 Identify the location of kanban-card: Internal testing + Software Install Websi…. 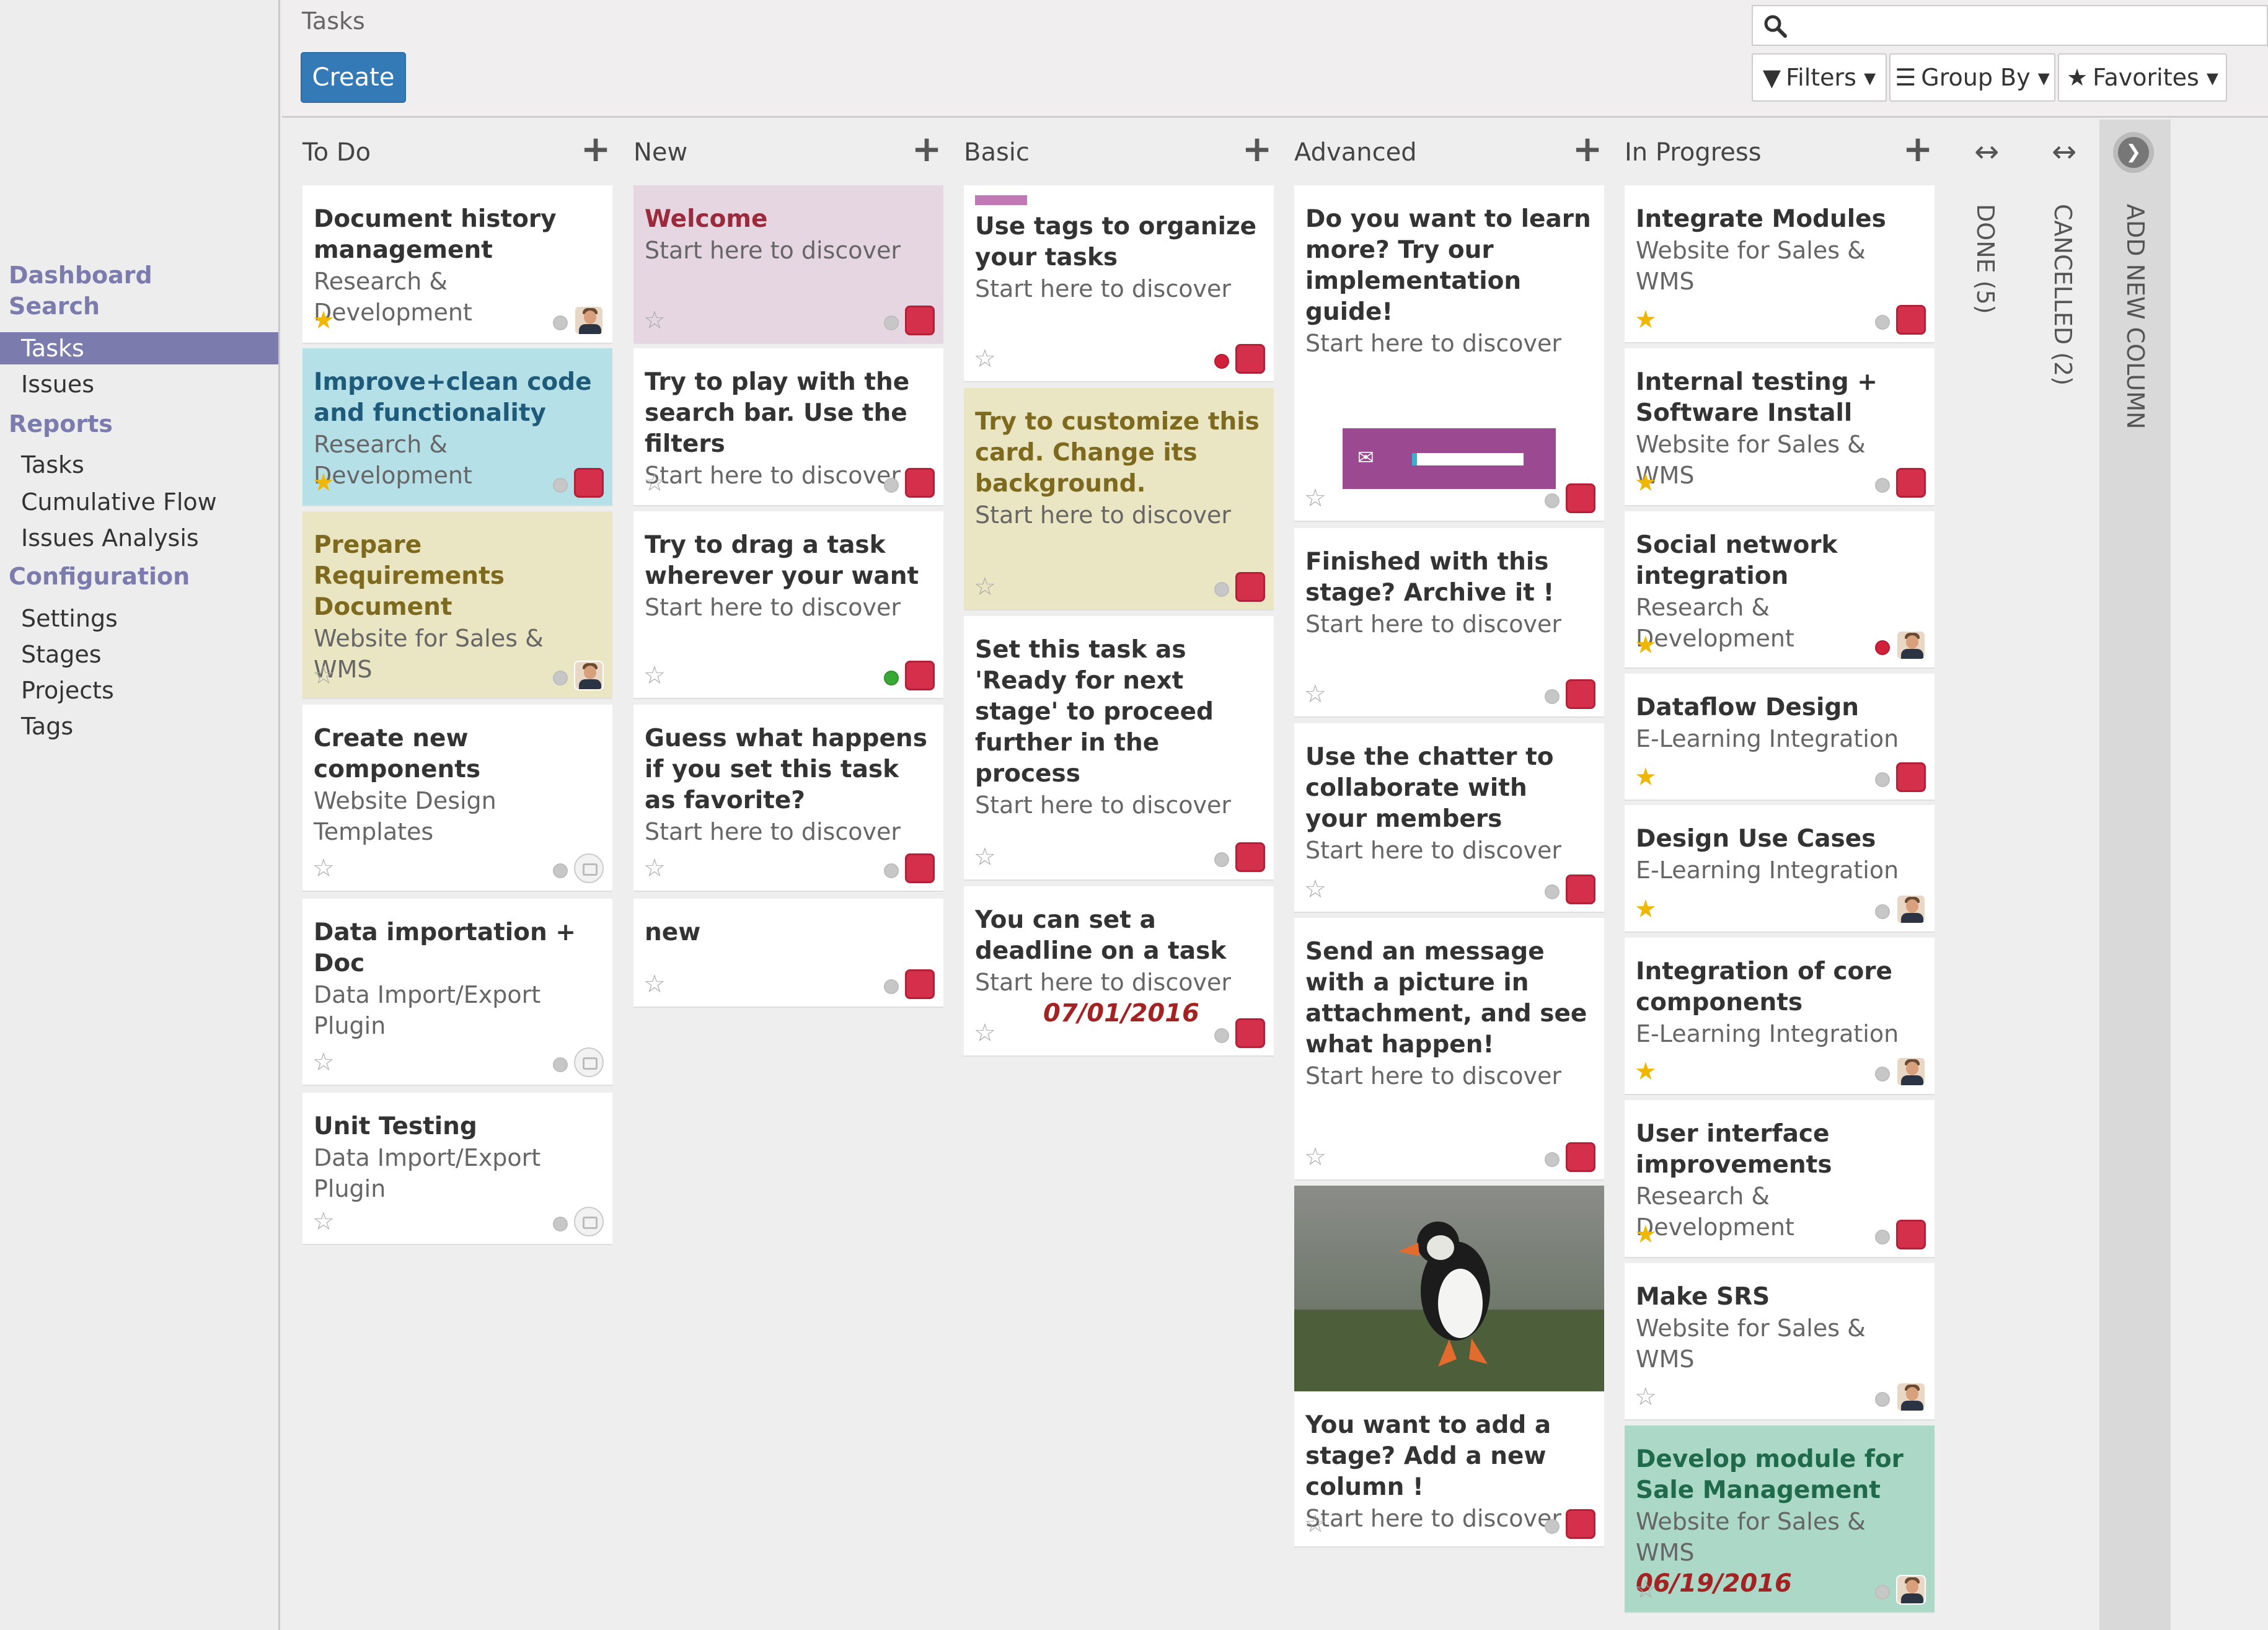
(1780, 427).